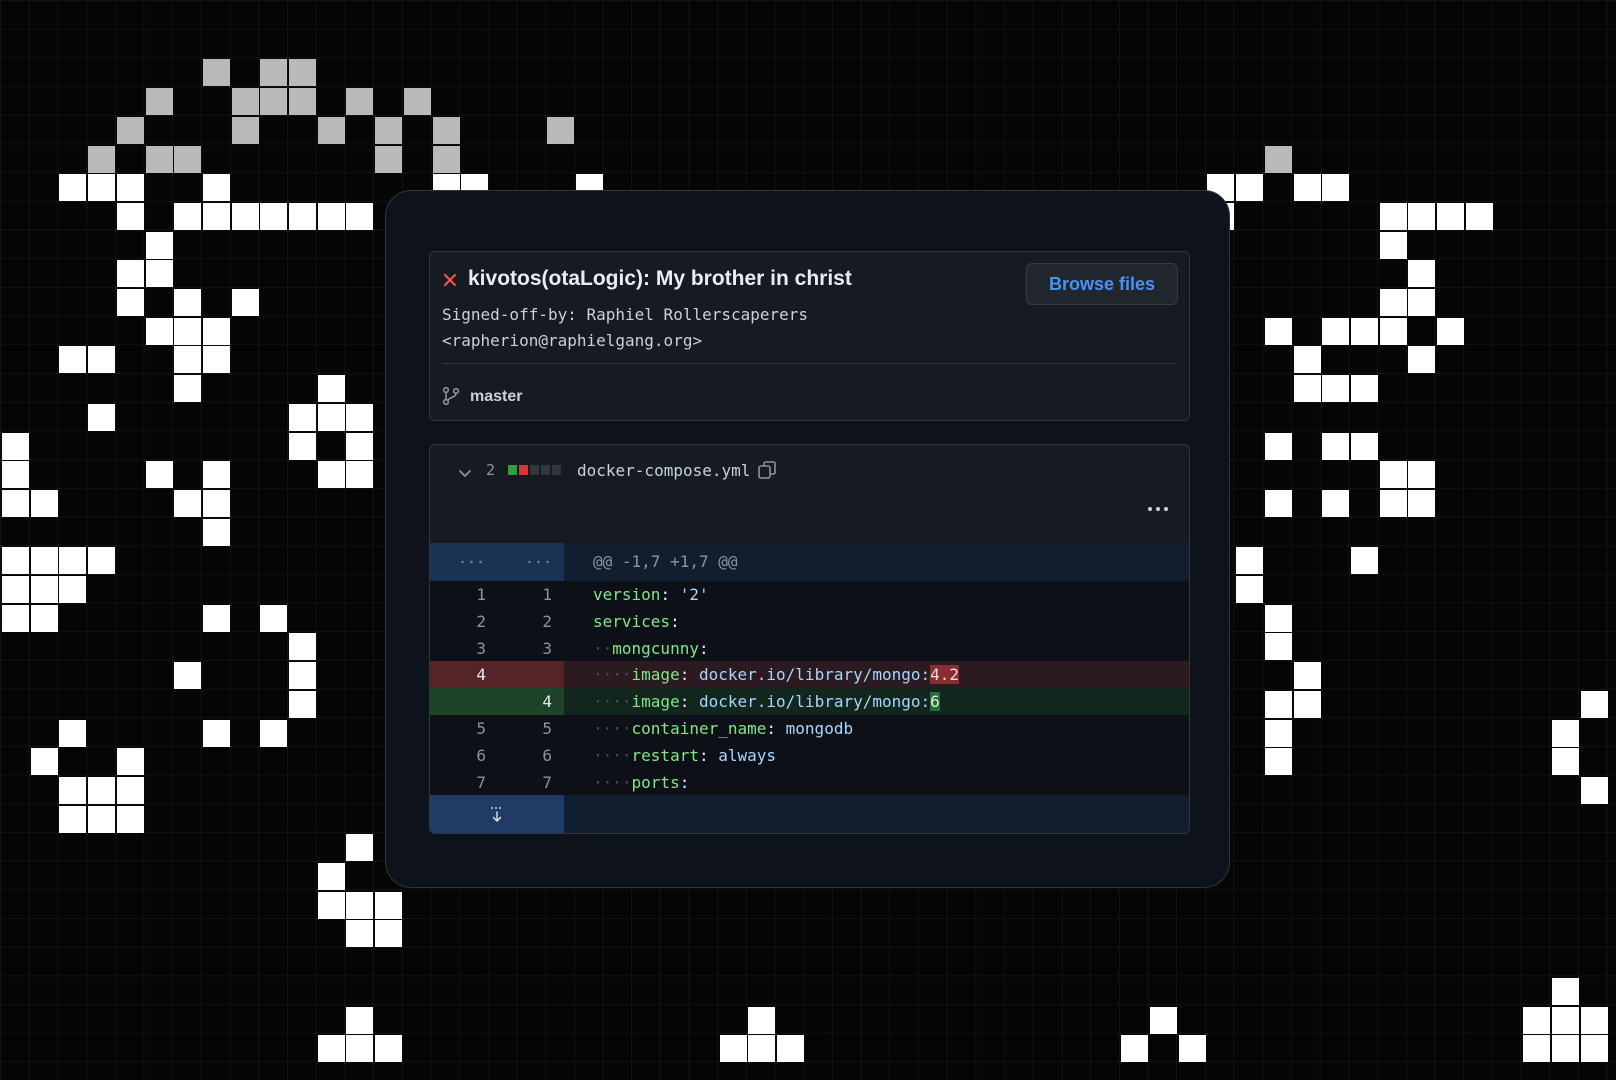  I want to click on diffstat-added-block, so click(512, 470).